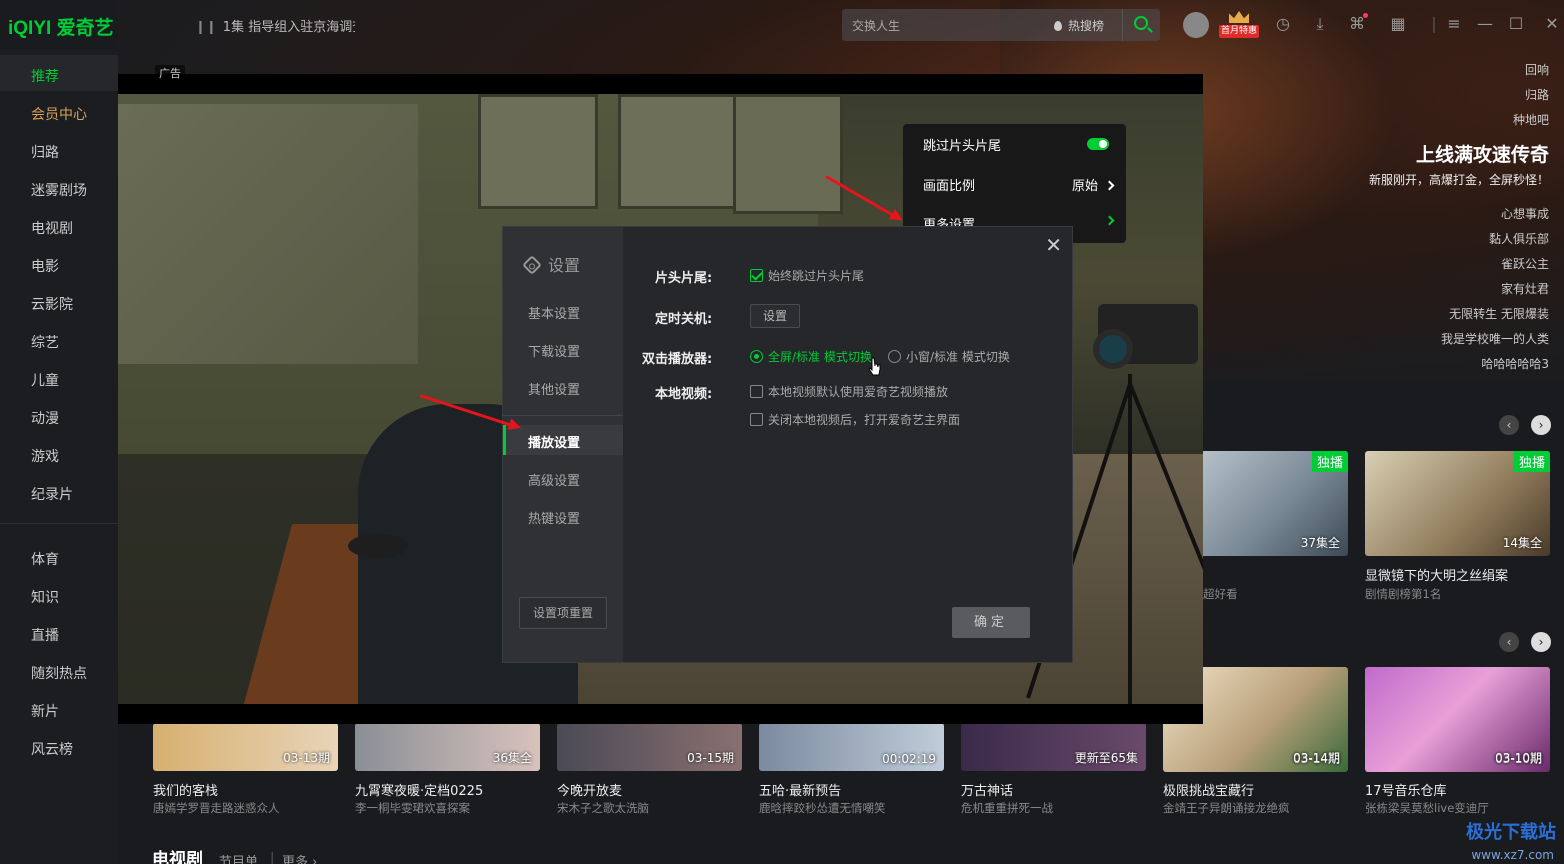 The height and width of the screenshot is (864, 1564). Describe the element at coordinates (876, 25) in the screenshot. I see `search-input: 交换人生` at that location.